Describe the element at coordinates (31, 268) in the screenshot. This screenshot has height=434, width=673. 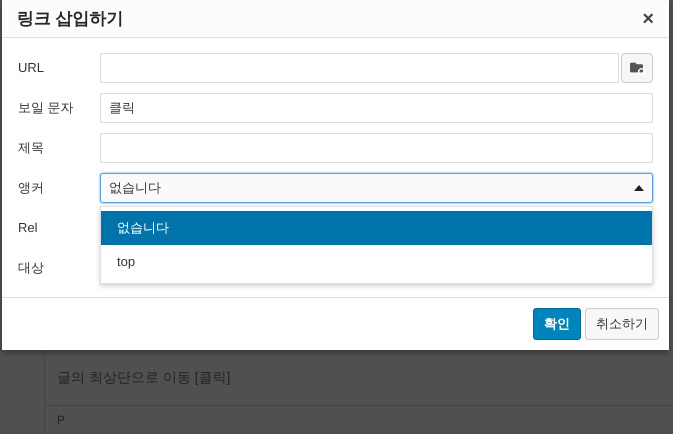
I see `field-label: 대상` at that location.